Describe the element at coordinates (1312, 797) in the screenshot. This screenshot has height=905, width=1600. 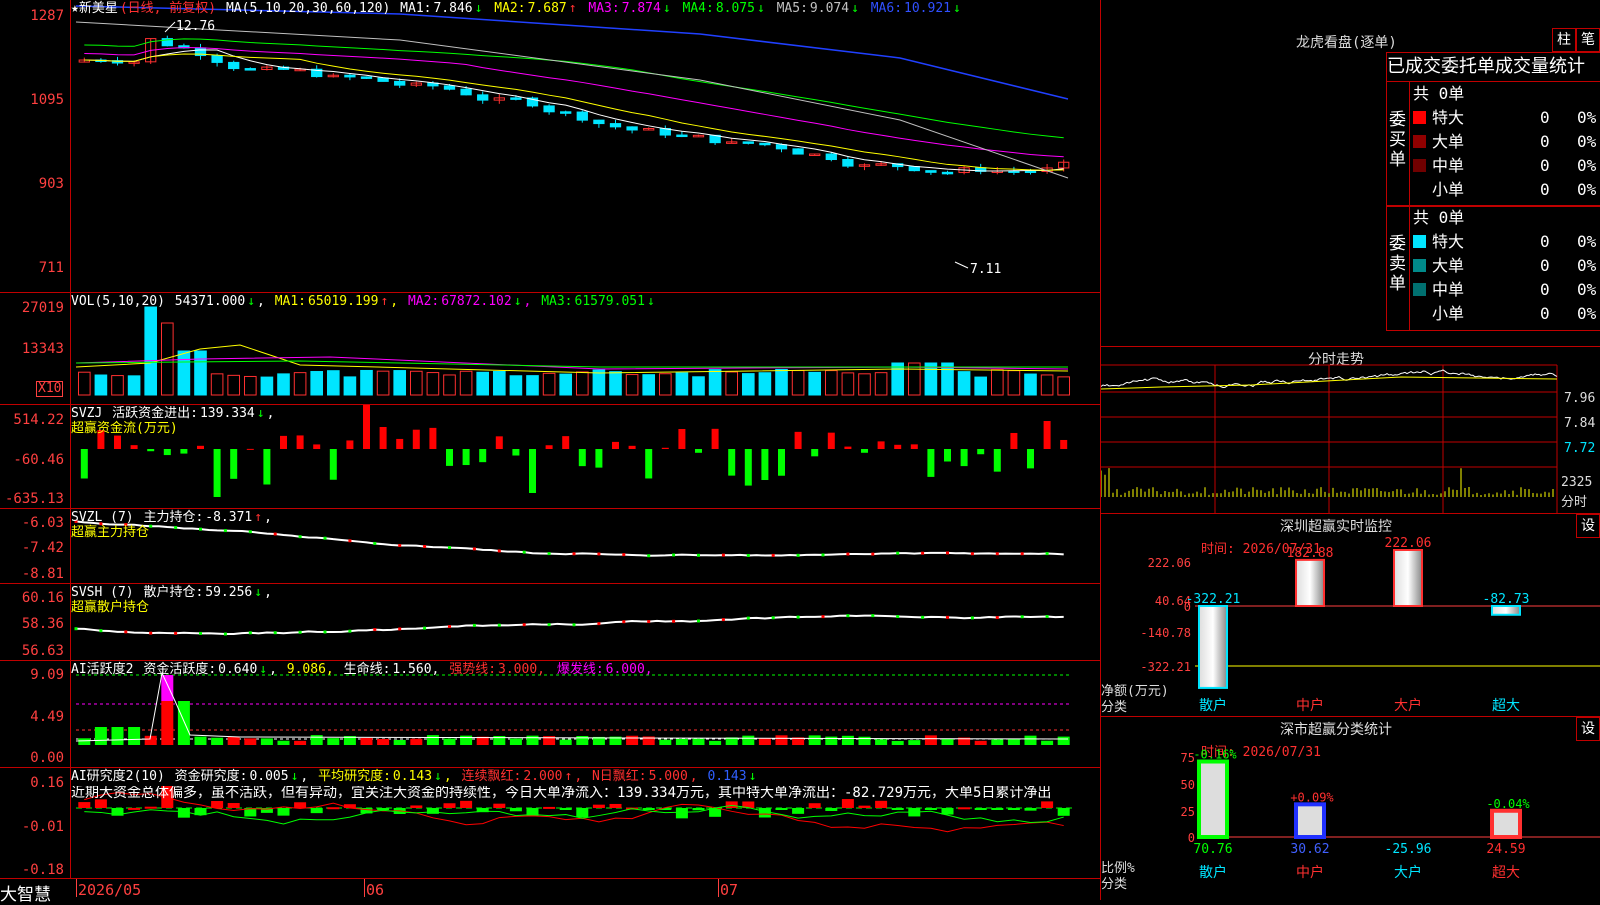
I see `change-label: +0.09%` at that location.